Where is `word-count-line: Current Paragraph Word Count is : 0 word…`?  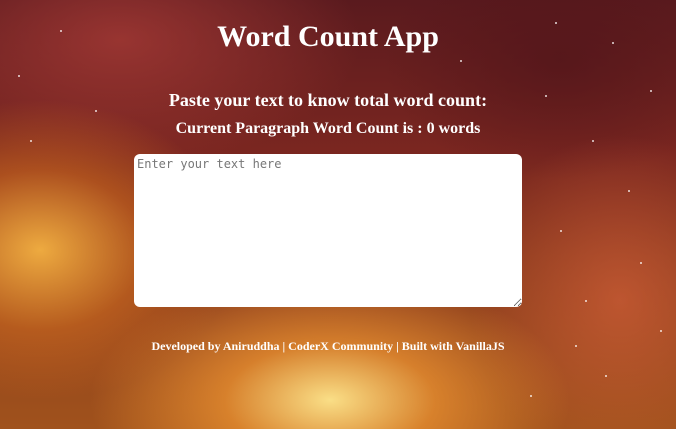
word-count-line: Current Paragraph Word Count is : 0 word… is located at coordinates (328, 129).